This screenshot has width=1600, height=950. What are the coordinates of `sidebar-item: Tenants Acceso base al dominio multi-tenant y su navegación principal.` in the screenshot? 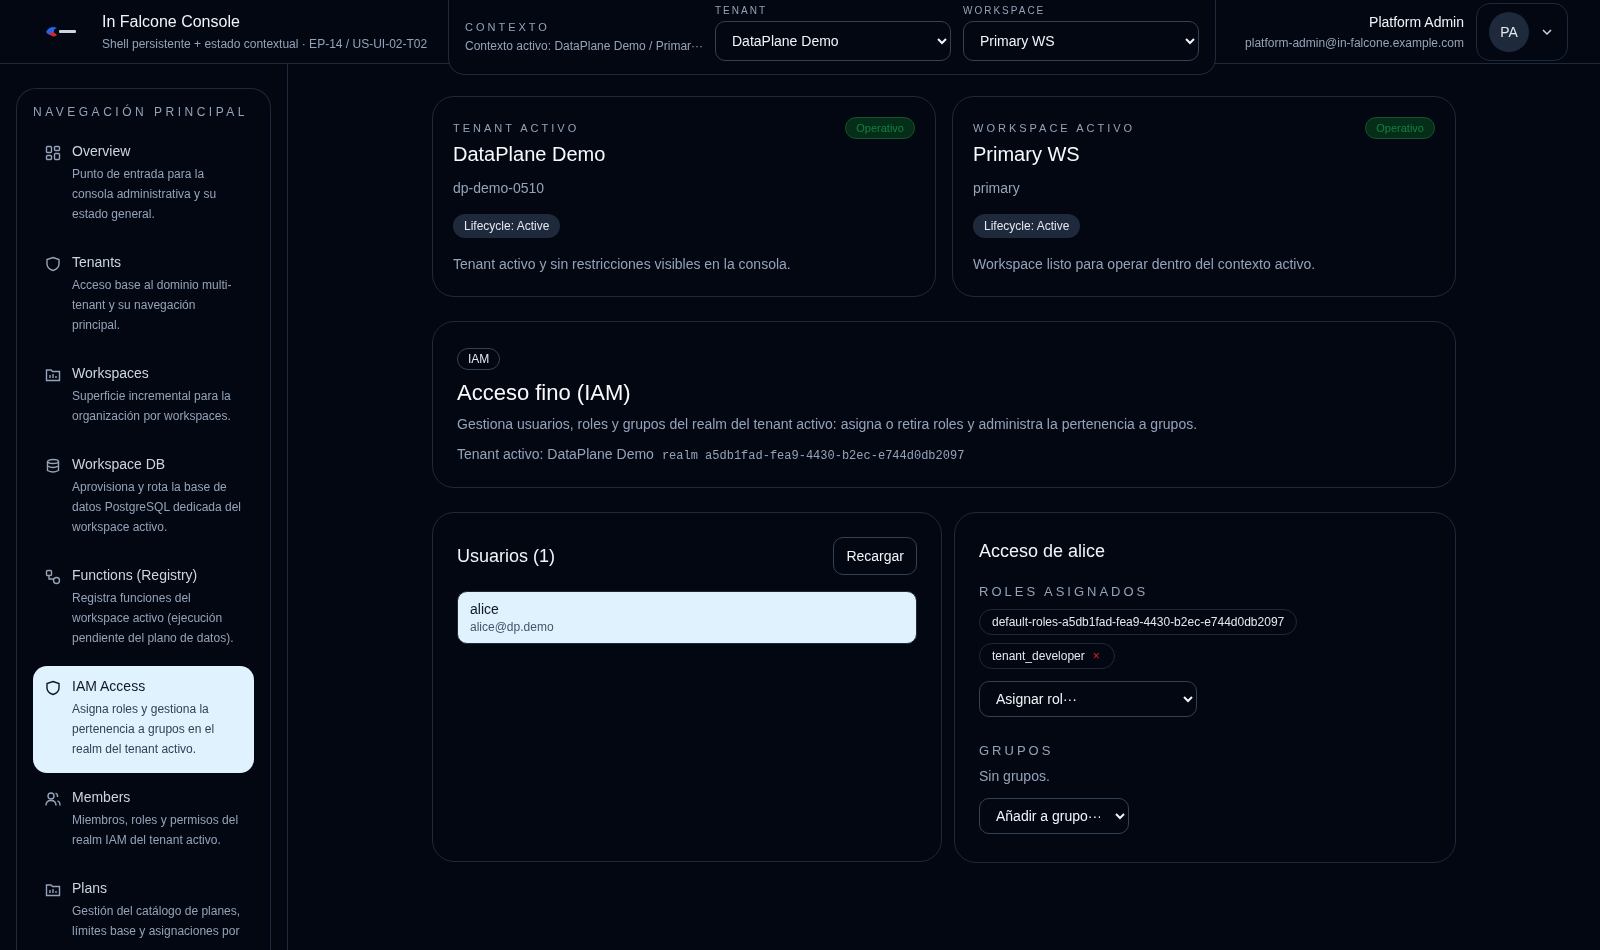 It's located at (143, 295).